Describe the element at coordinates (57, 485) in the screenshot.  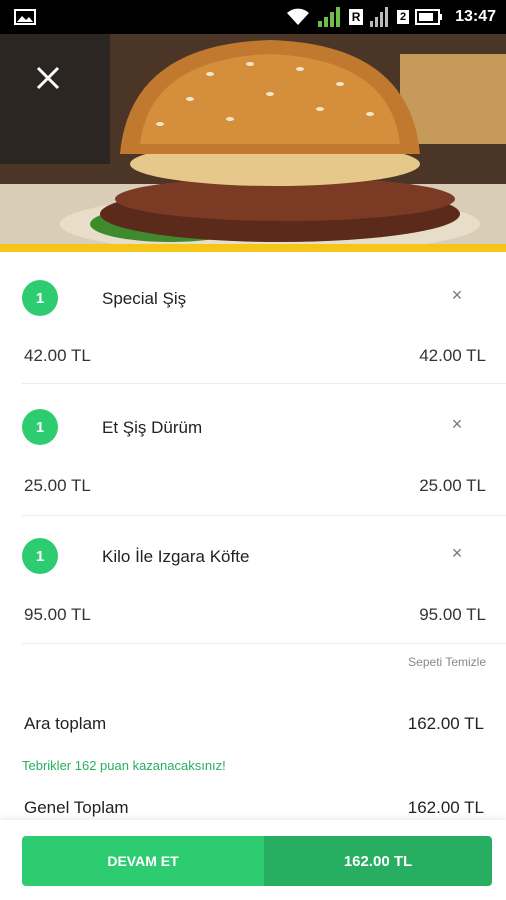
I see `item-unit-price: 25.00 TL` at that location.